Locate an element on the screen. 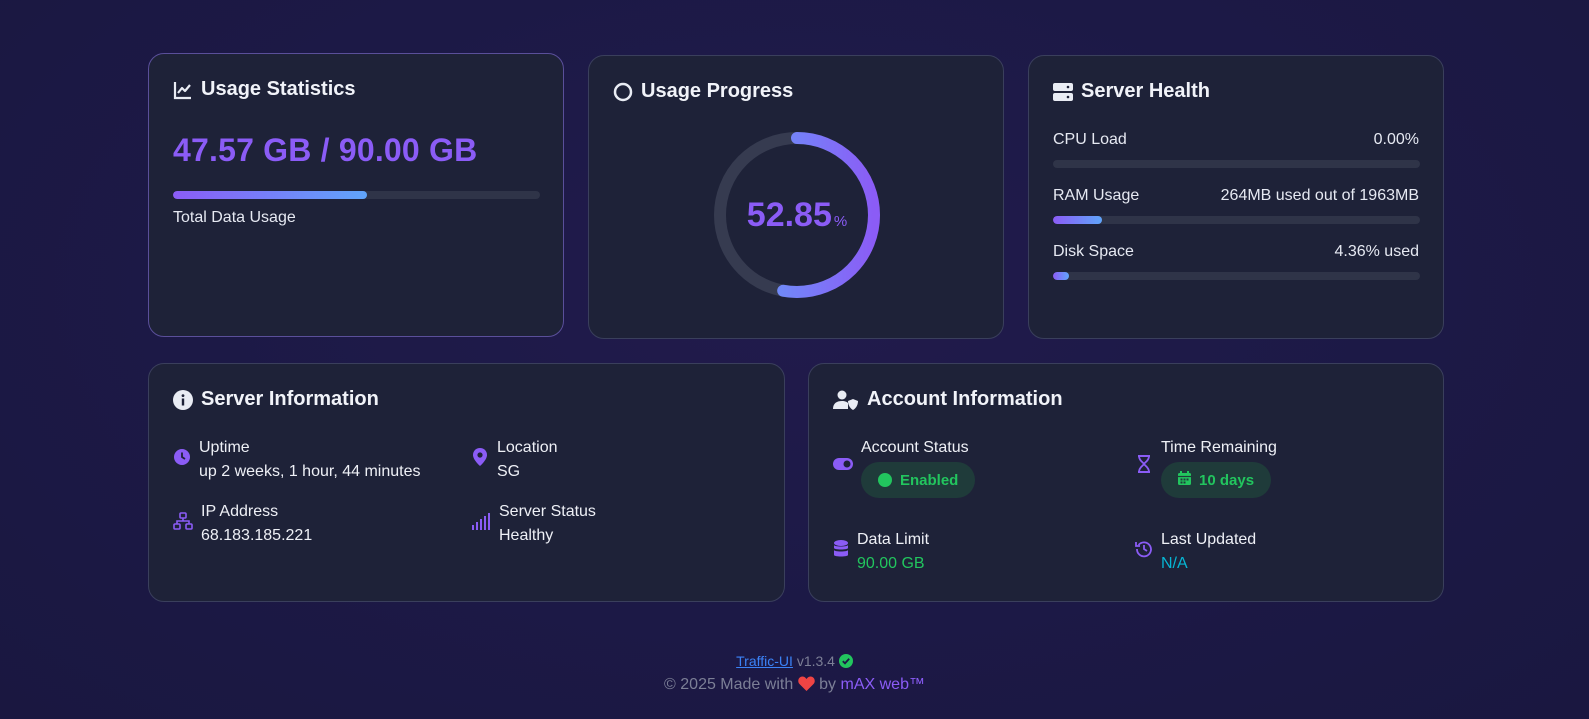 The image size is (1589, 719). server-health-title: Server Health is located at coordinates (1131, 91).